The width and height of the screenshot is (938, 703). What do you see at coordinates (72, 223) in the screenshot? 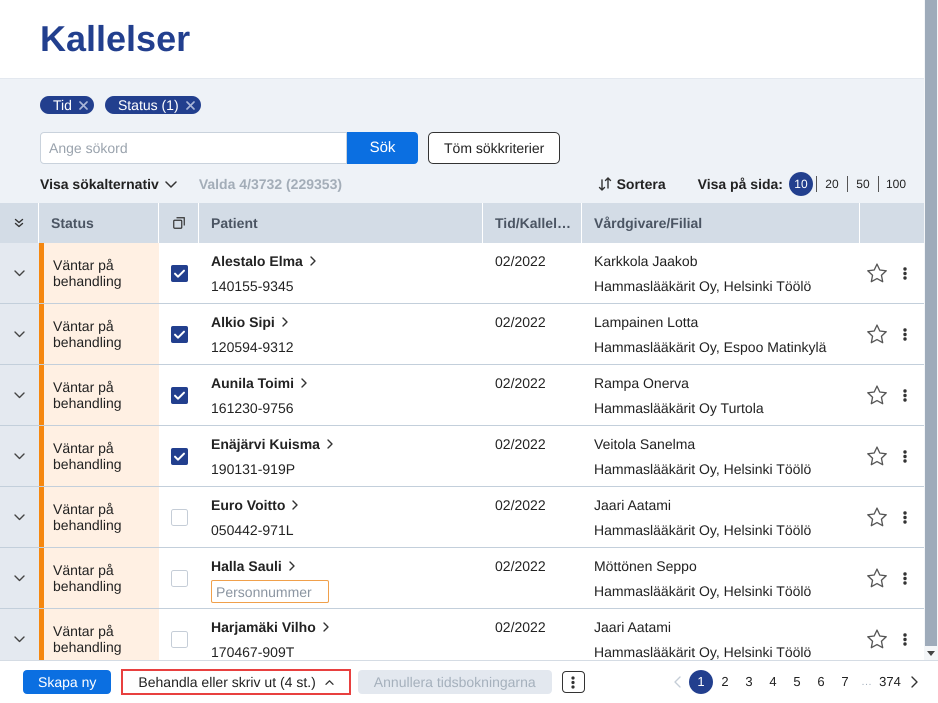
I see `column-header: Status` at bounding box center [72, 223].